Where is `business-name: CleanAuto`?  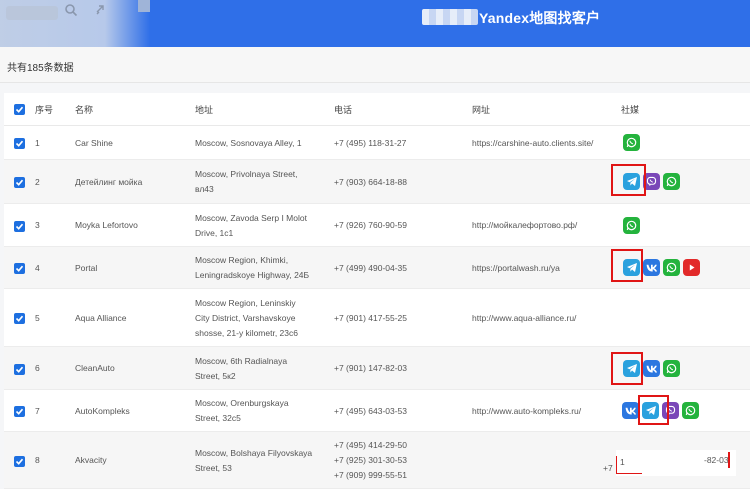
business-name: CleanAuto is located at coordinates (95, 368).